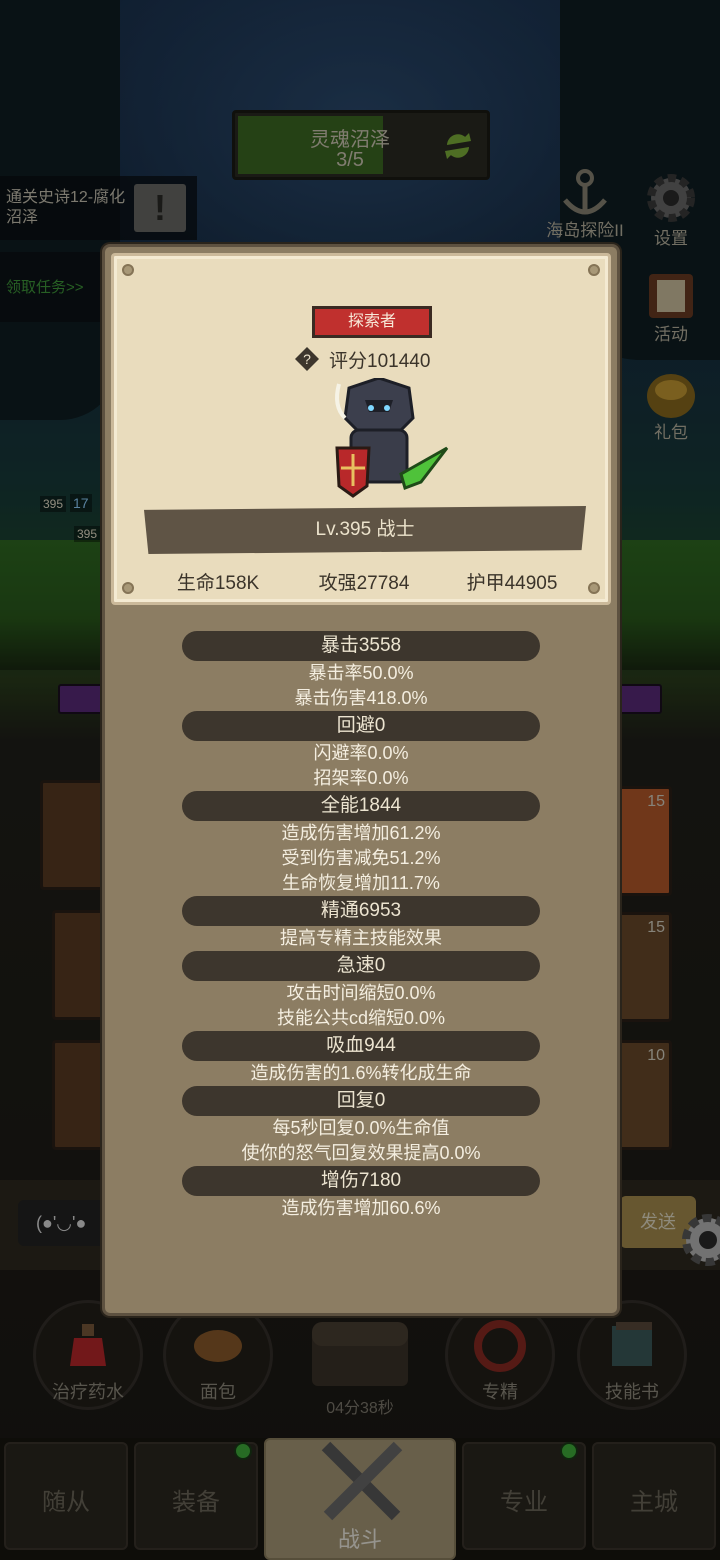 This screenshot has height=1560, width=720. What do you see at coordinates (218, 583) in the screenshot?
I see `hp-stat: 生命158K` at bounding box center [218, 583].